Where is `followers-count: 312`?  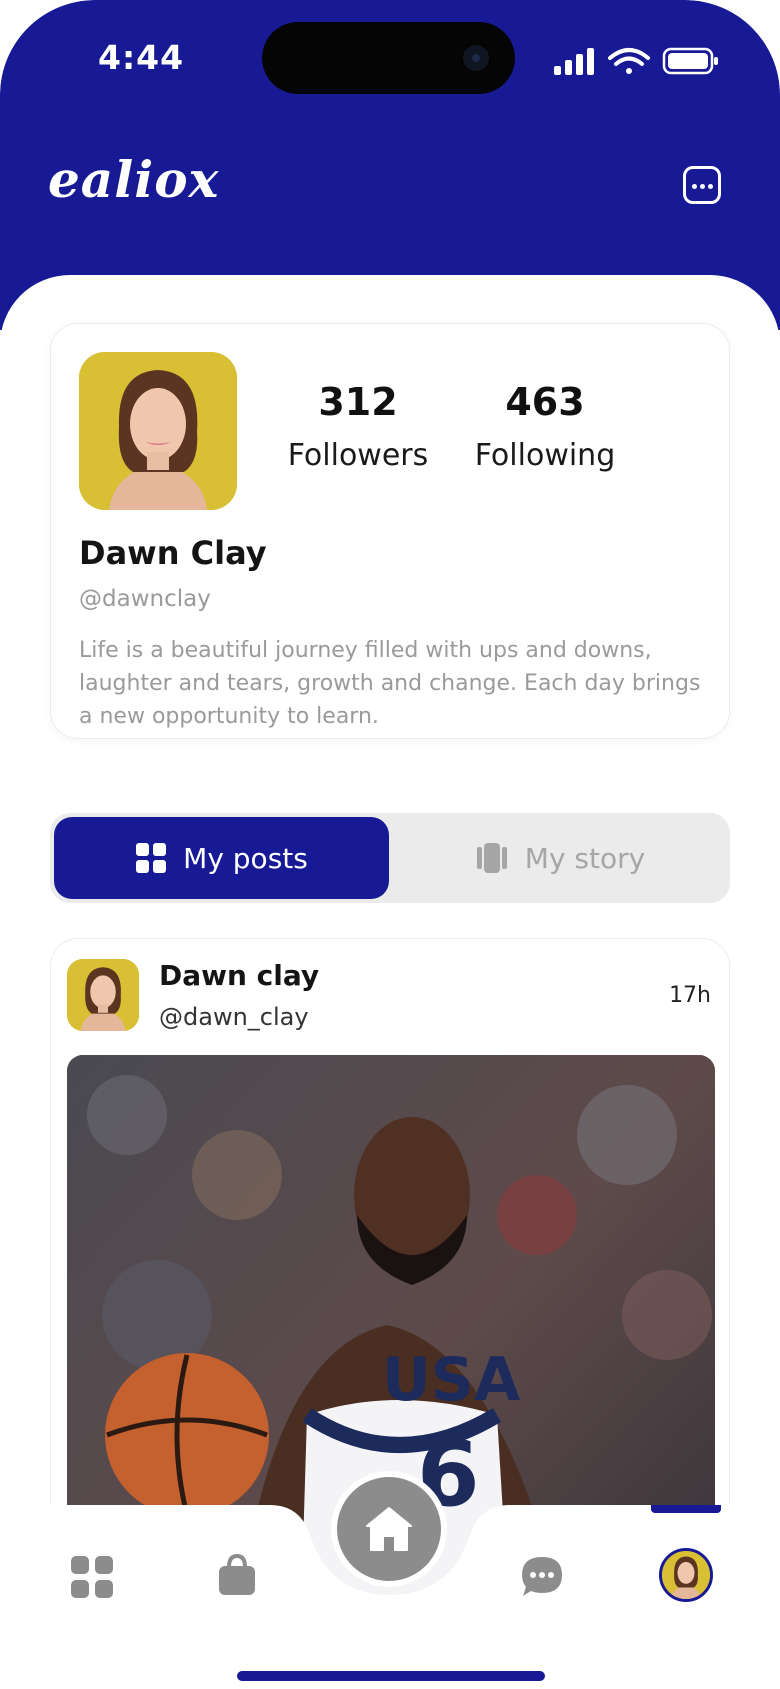 followers-count: 312 is located at coordinates (358, 402).